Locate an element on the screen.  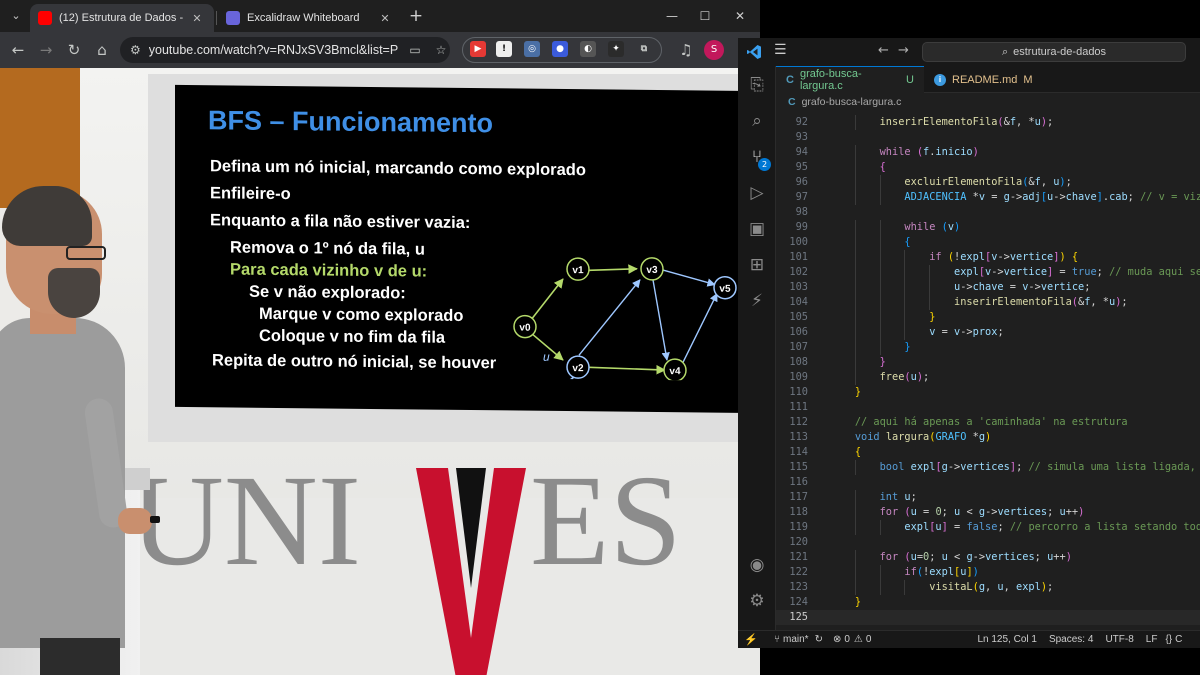
tab-search-button: ⌄ is located at coordinates (16, 16).